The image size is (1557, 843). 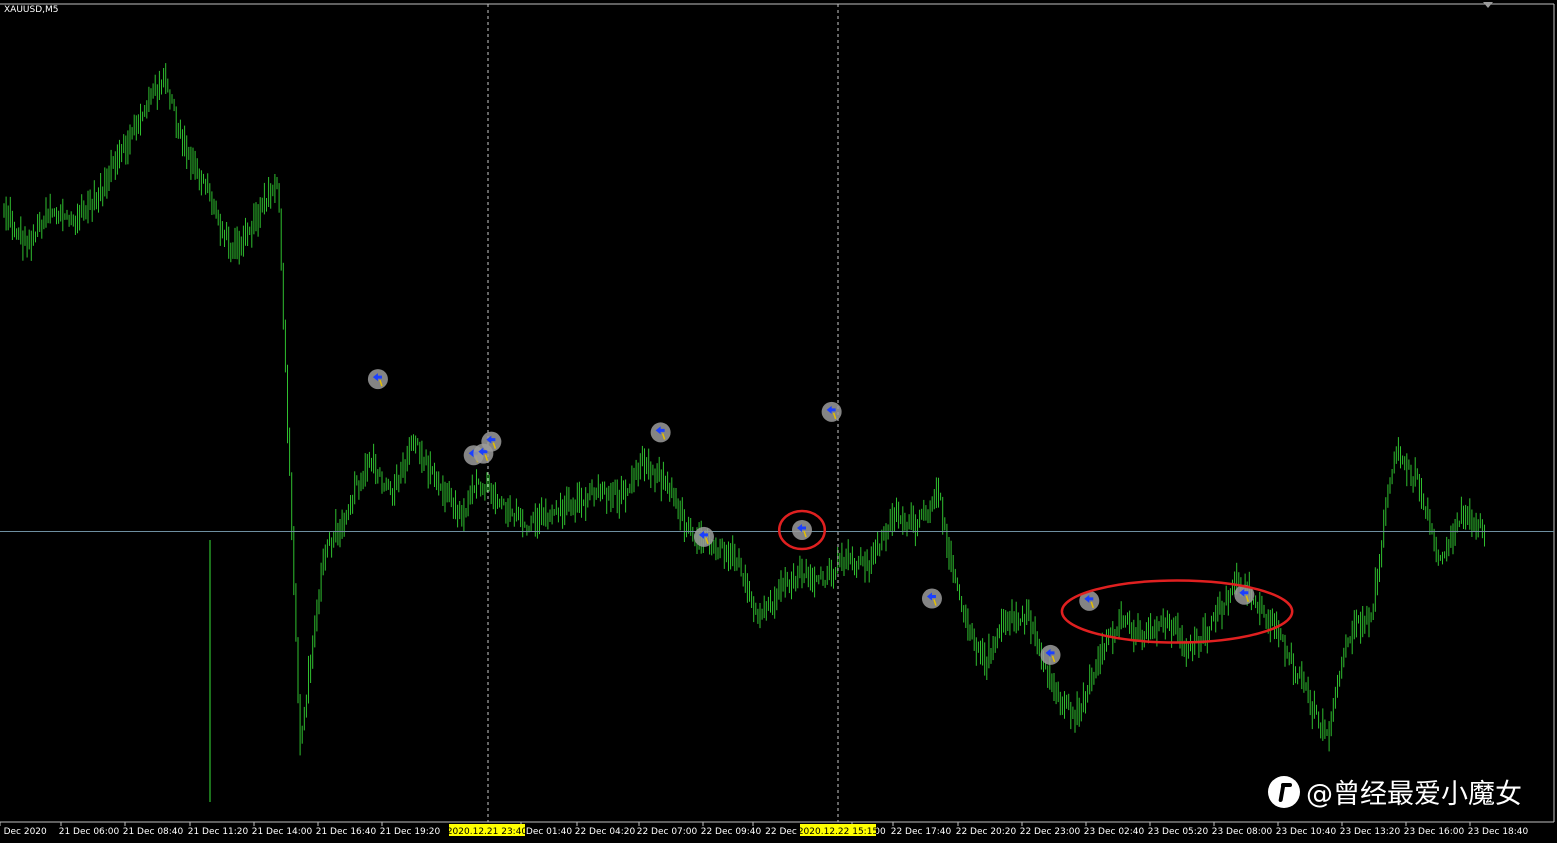 What do you see at coordinates (921, 832) in the screenshot?
I see `x-tick-label: 22 Dec 17:40` at bounding box center [921, 832].